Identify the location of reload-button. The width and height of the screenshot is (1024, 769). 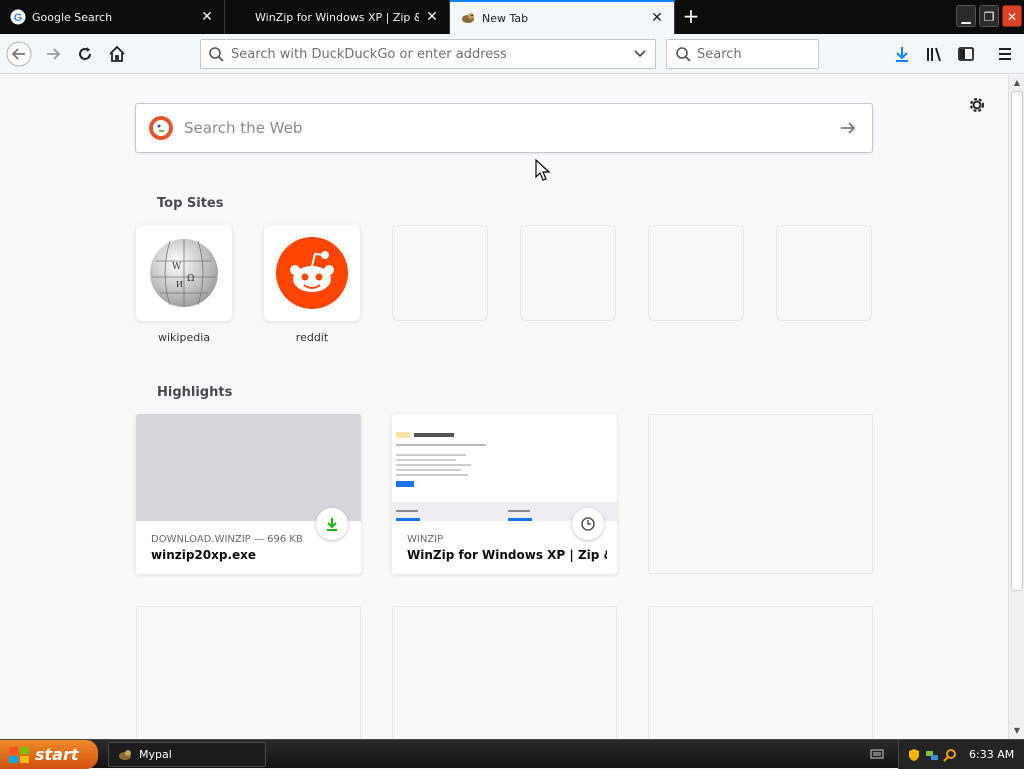
(85, 54).